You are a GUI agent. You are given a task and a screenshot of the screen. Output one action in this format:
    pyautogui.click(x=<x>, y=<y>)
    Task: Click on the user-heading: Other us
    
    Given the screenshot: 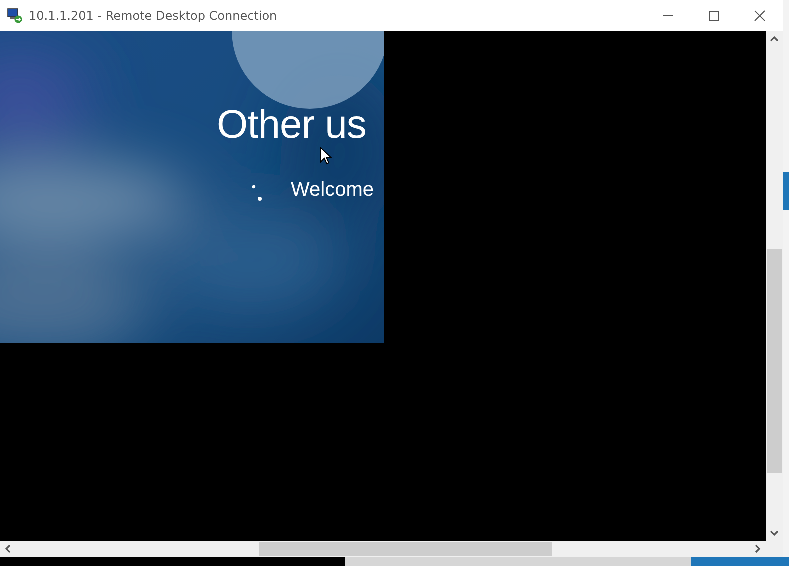 What is the action you would take?
    pyautogui.click(x=291, y=125)
    